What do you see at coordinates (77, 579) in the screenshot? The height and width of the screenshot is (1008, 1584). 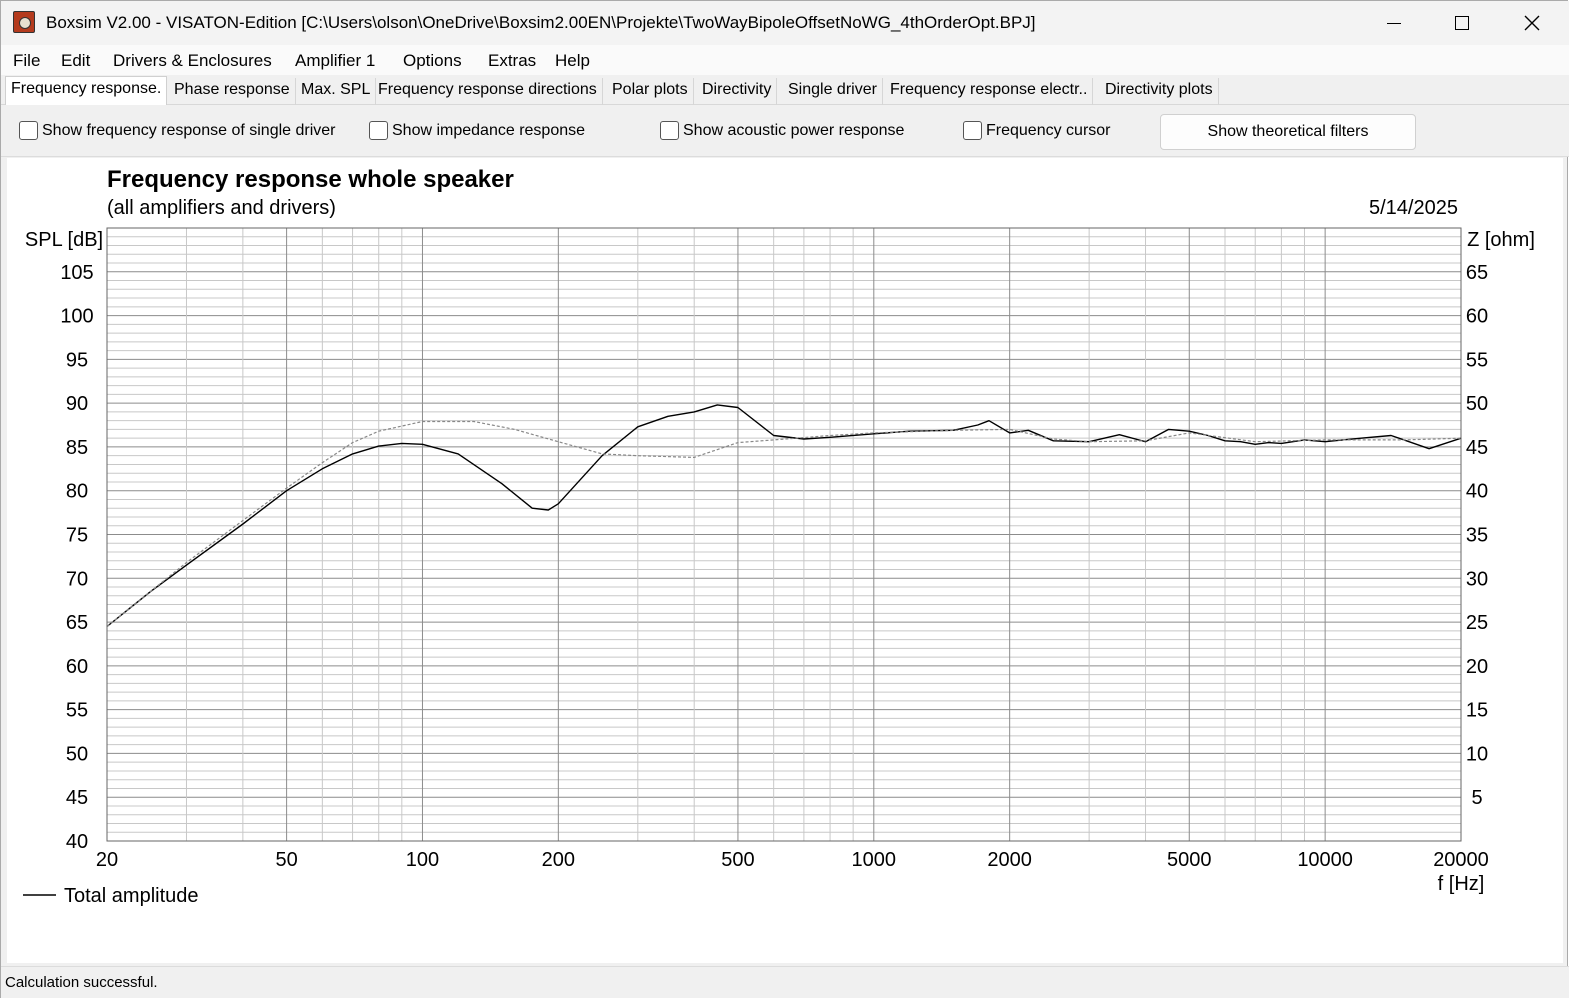 I see `y-tick-label: 70` at bounding box center [77, 579].